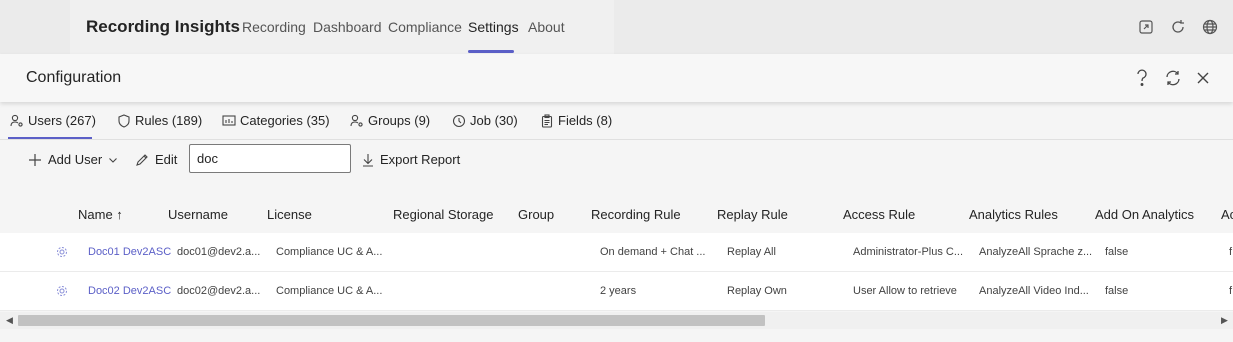 The image size is (1233, 342). I want to click on sync-icon, so click(1173, 78).